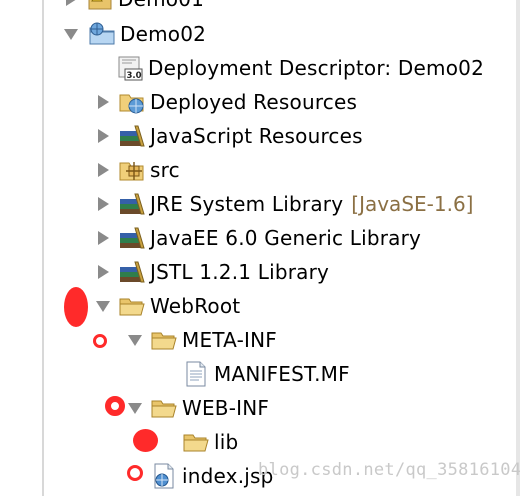 The width and height of the screenshot is (520, 496). I want to click on svg-text: 3.0, so click(134, 76).